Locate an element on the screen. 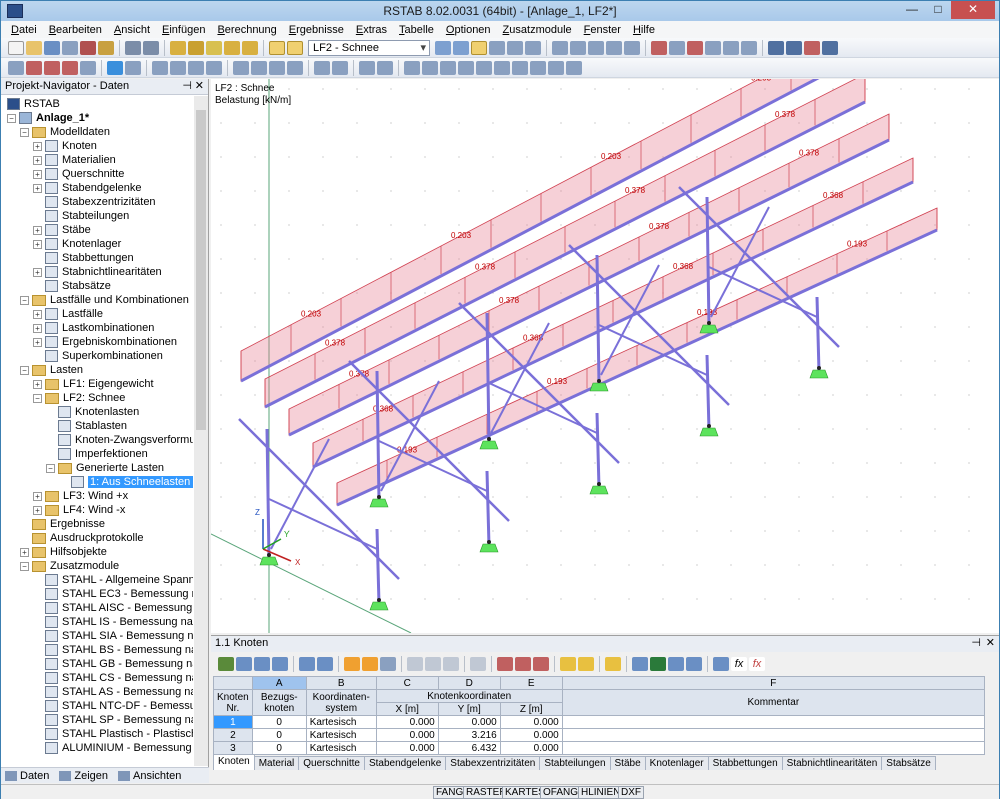 The image size is (1000, 799). refresh-icon is located at coordinates (388, 664).